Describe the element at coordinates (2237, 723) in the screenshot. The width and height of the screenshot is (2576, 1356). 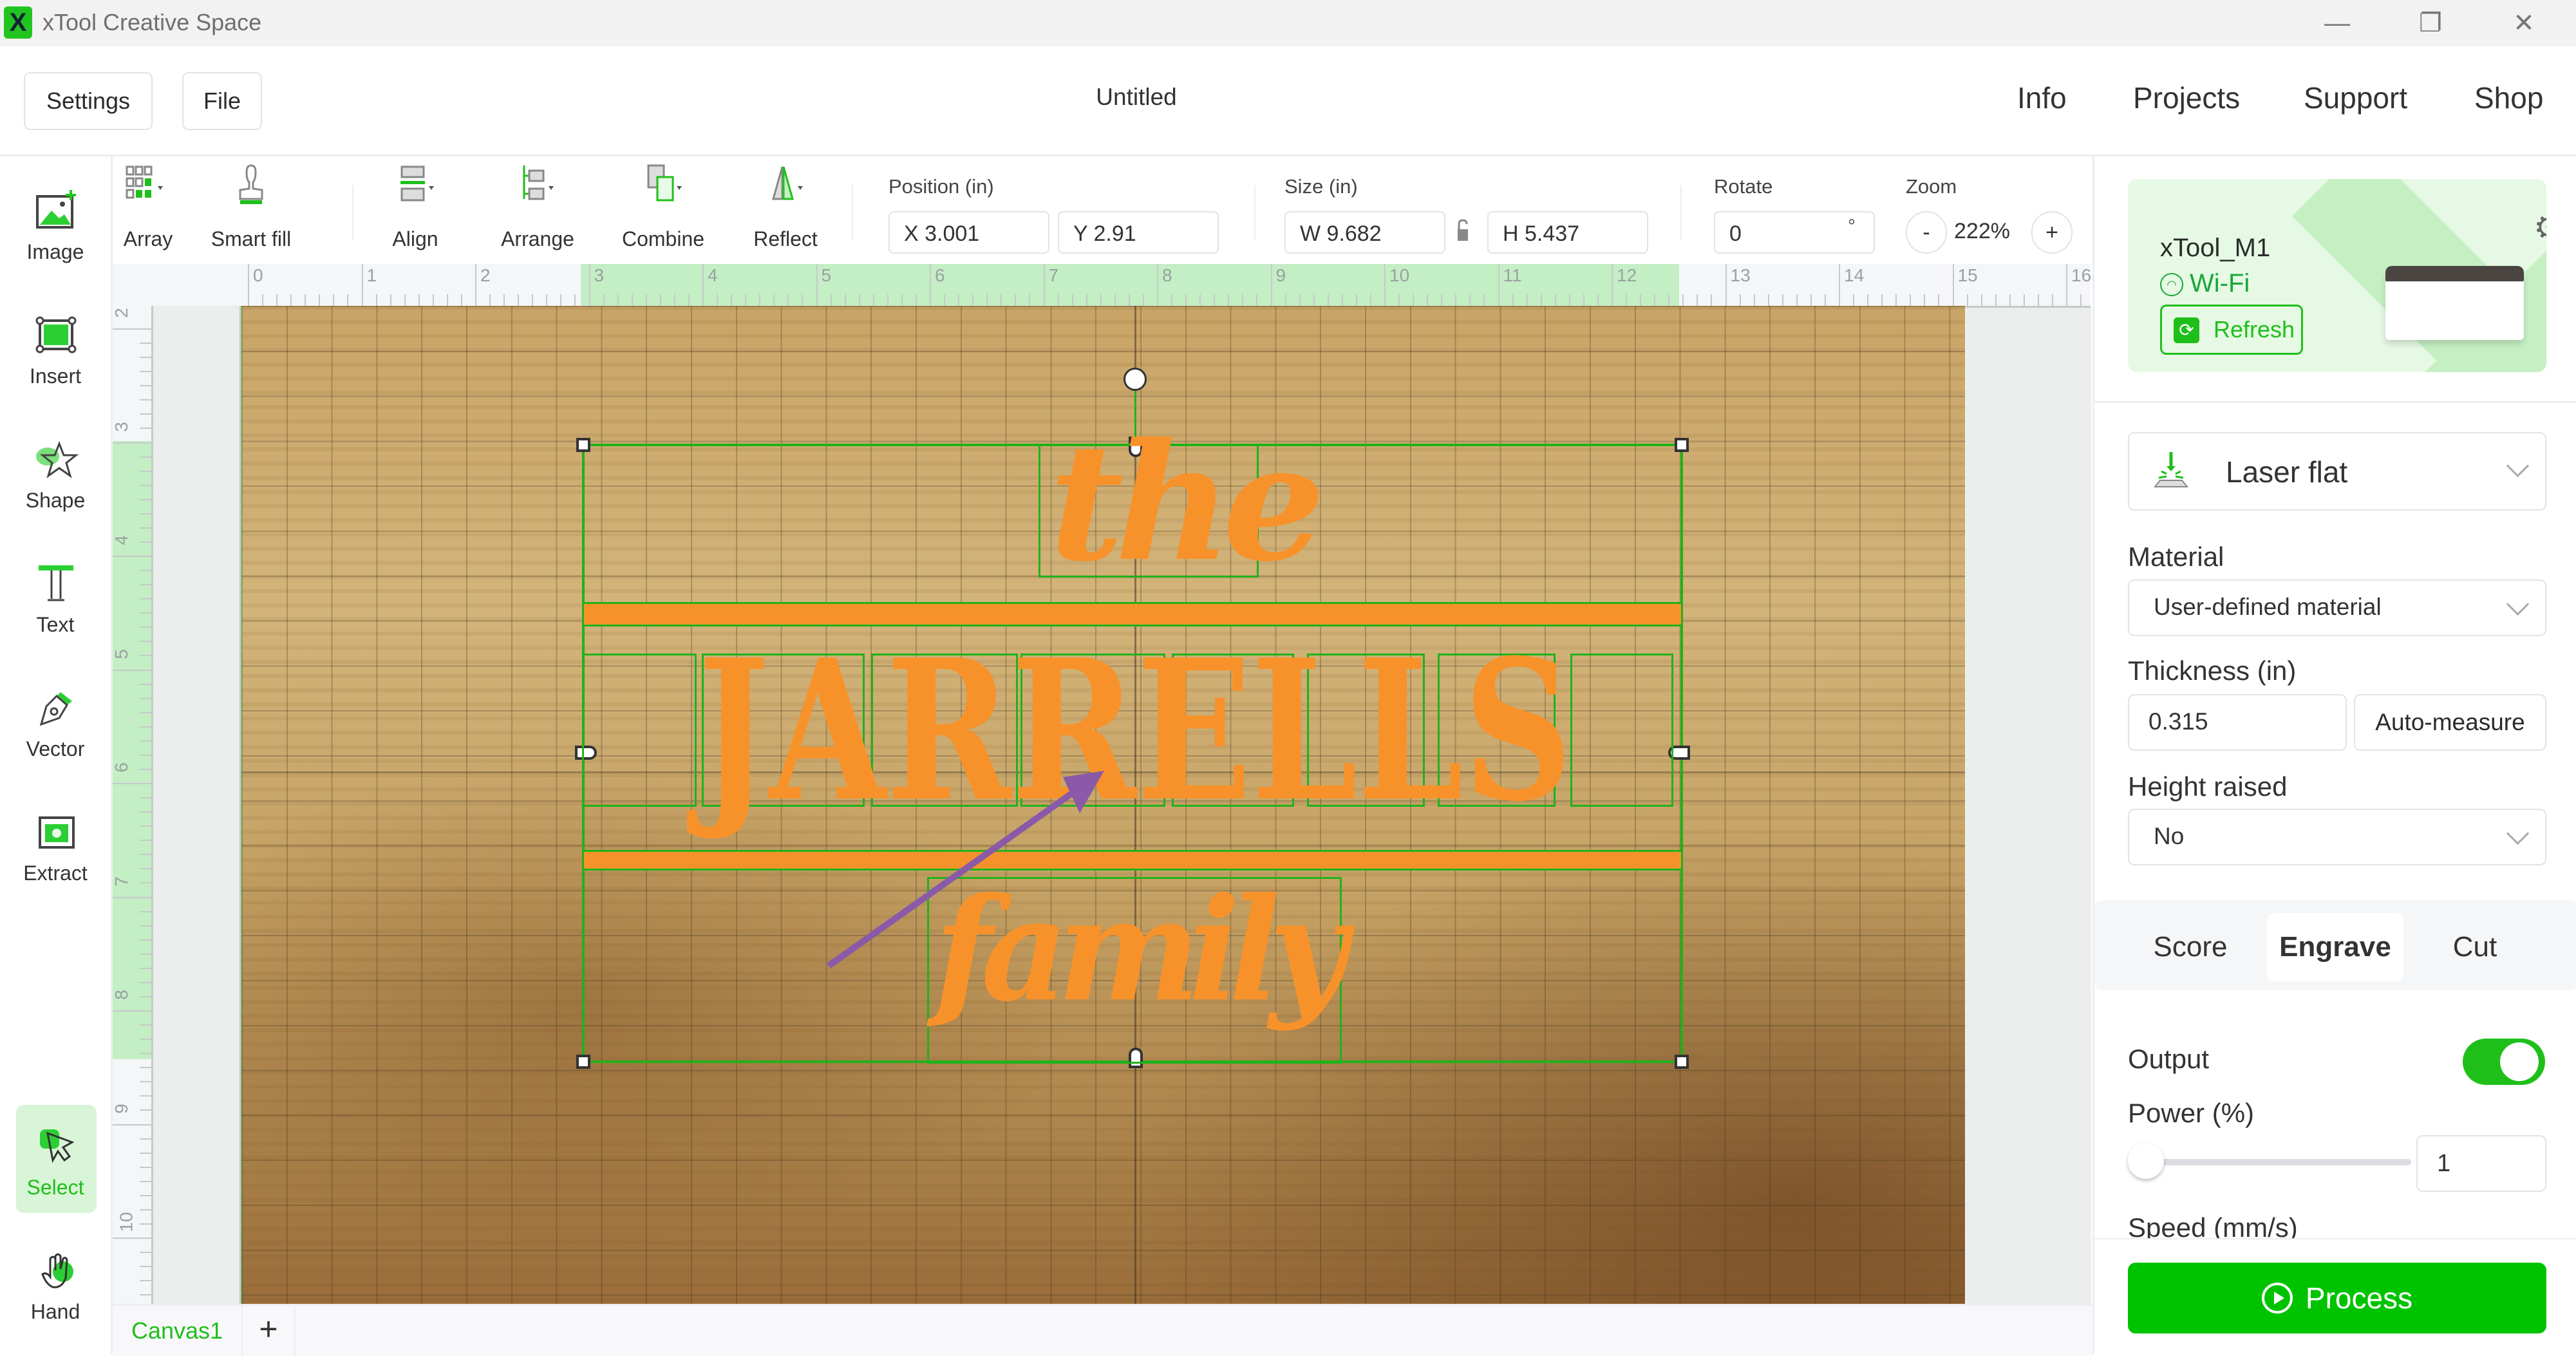
I see `thickness-input: 0.315` at that location.